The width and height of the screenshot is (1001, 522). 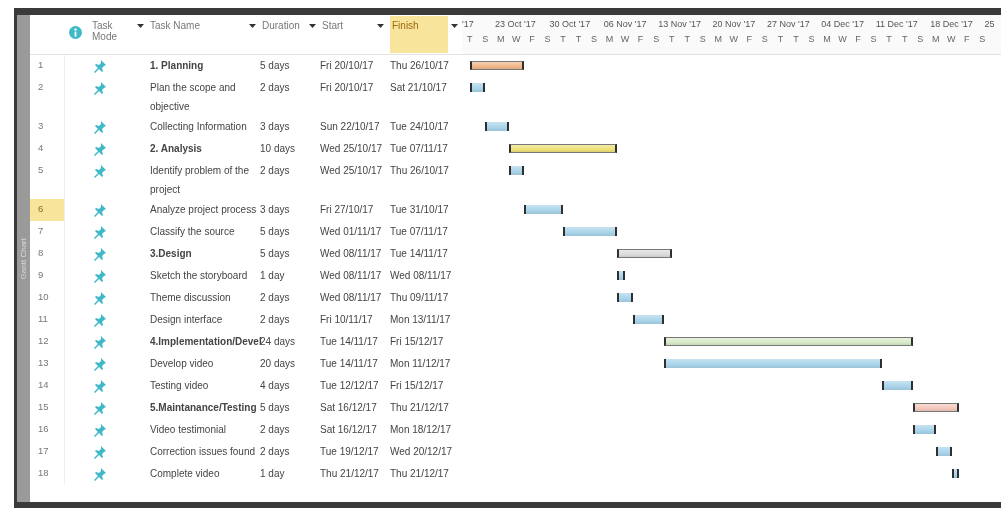 I want to click on finish-date: Thu 21/12/17, so click(x=419, y=407).